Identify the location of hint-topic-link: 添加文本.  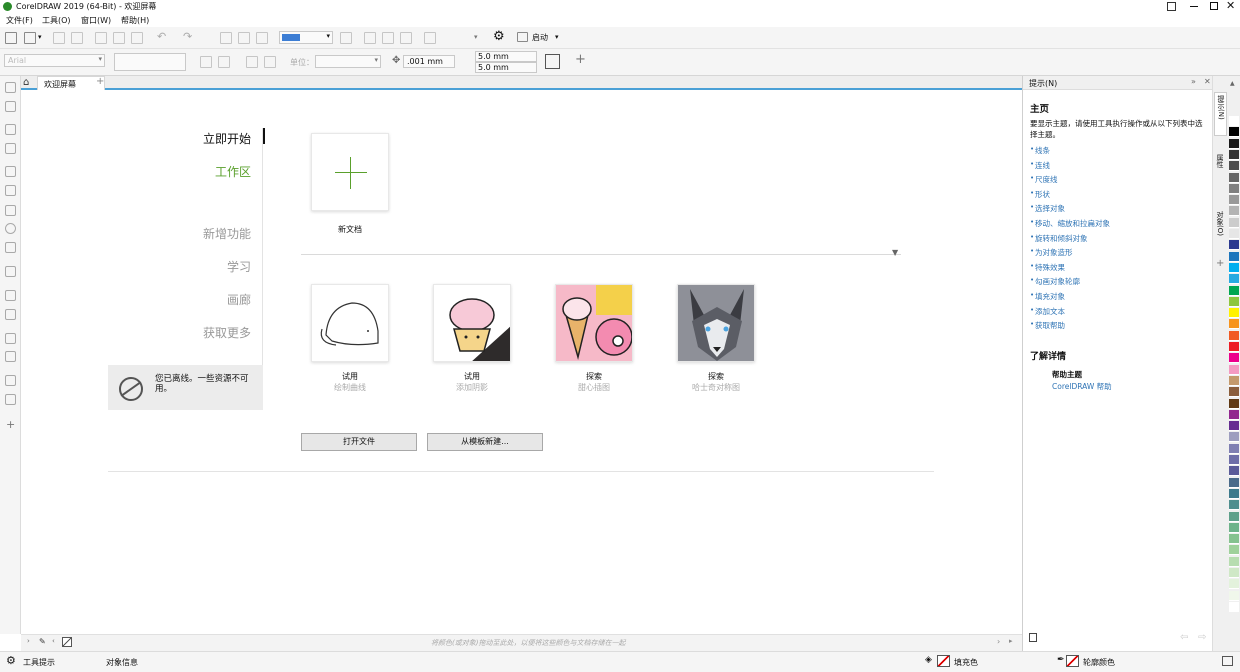
(1050, 311).